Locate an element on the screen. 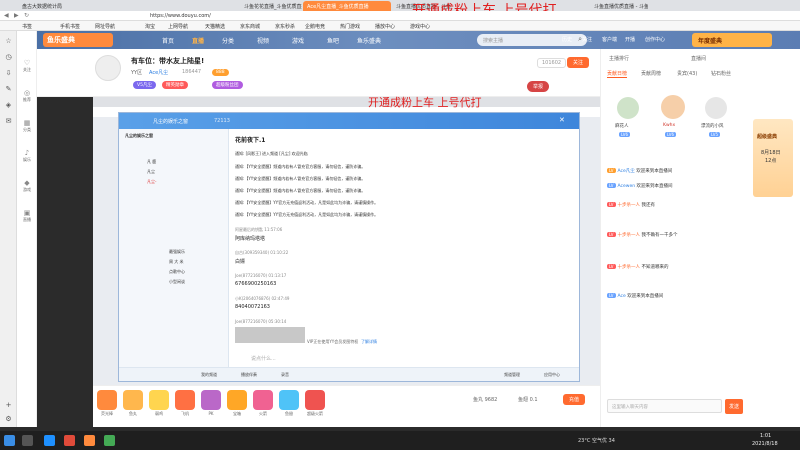 Image resolution: width=800 pixels, height=450 pixels. room-tab: 直播间 is located at coordinates (698, 58).